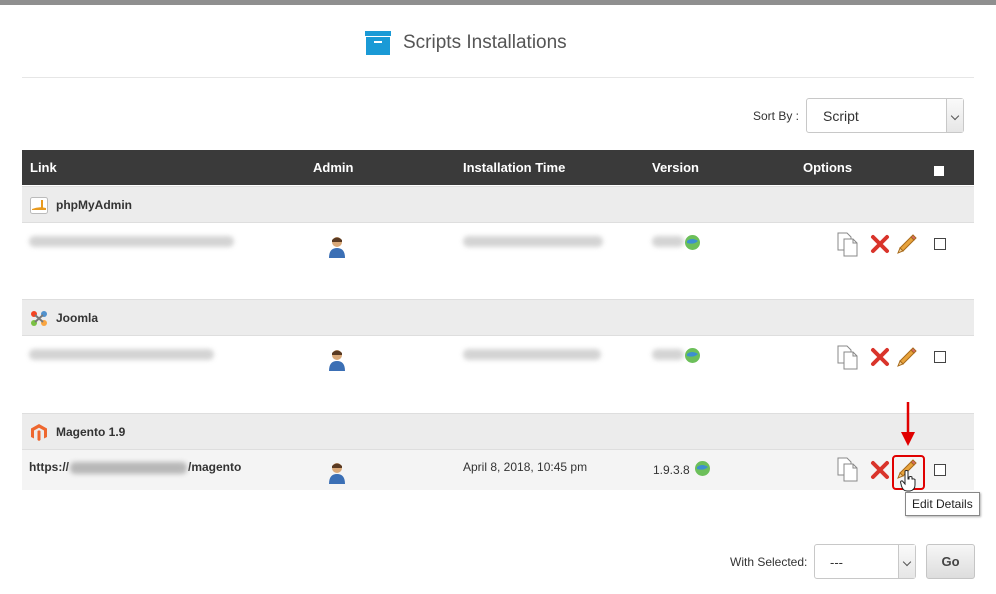 The height and width of the screenshot is (594, 996). Describe the element at coordinates (836, 562) in the screenshot. I see `with-selected-value: ---` at that location.